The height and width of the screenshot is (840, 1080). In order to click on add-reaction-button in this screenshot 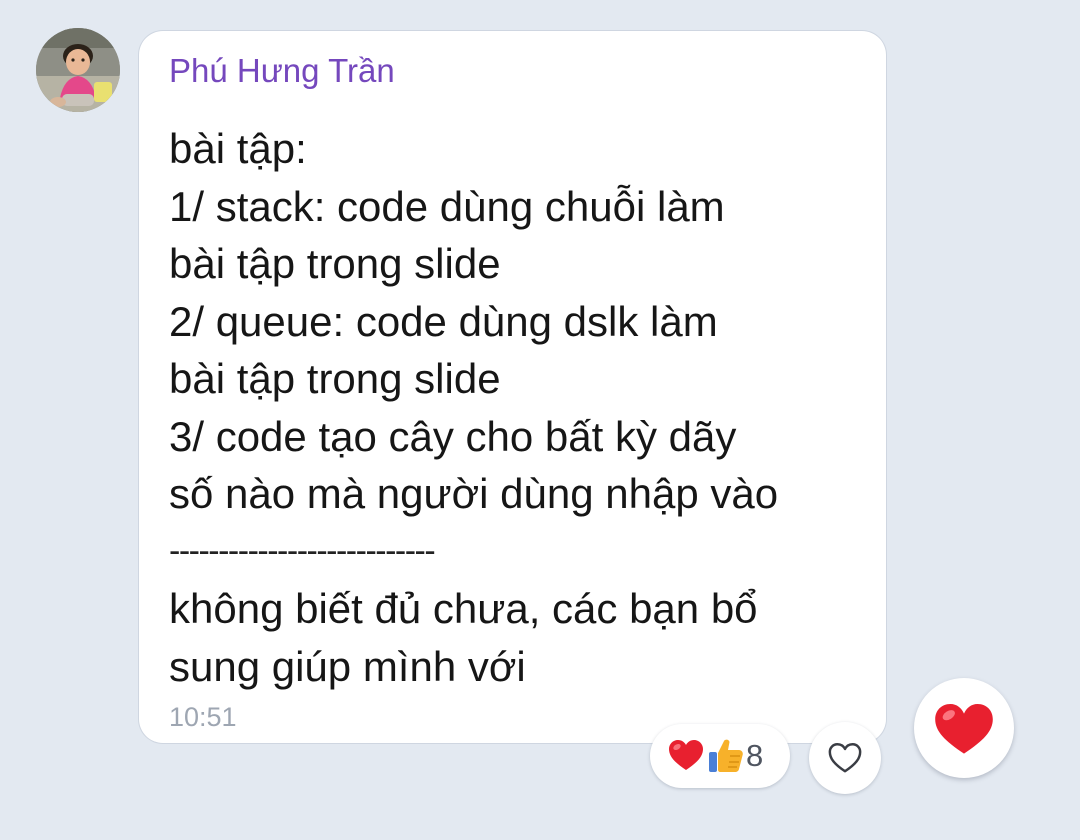, I will do `click(845, 758)`.